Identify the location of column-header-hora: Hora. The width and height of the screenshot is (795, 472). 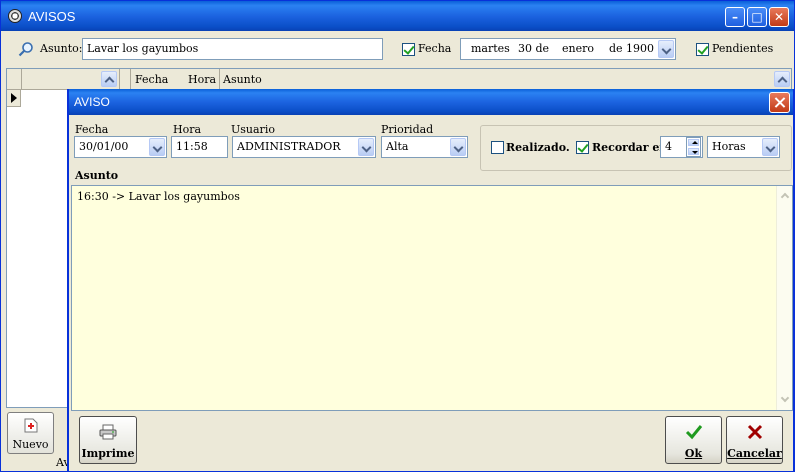
(202, 79).